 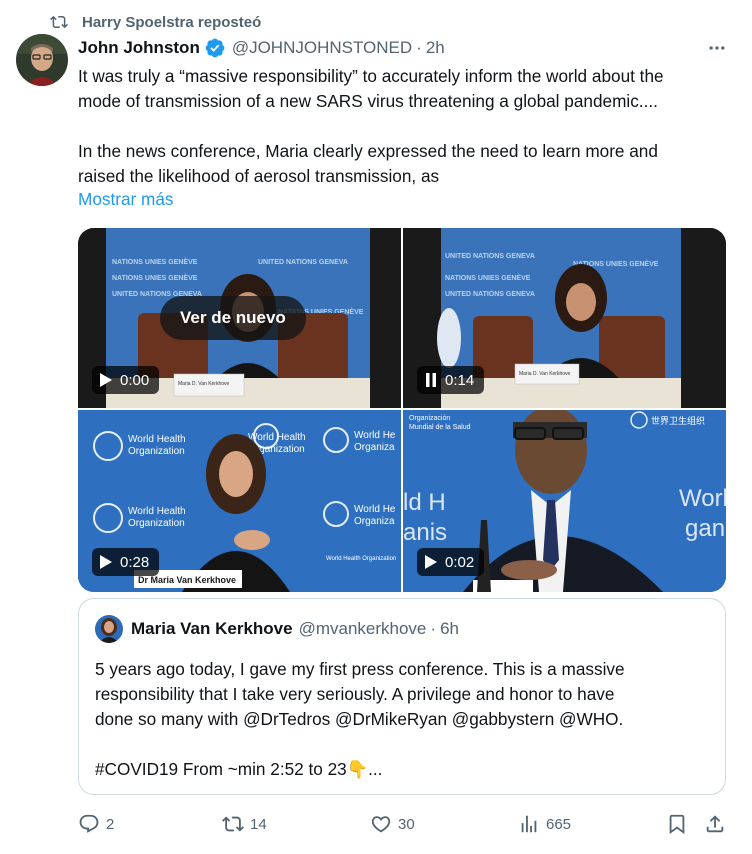 I want to click on views-icon, so click(x=529, y=824).